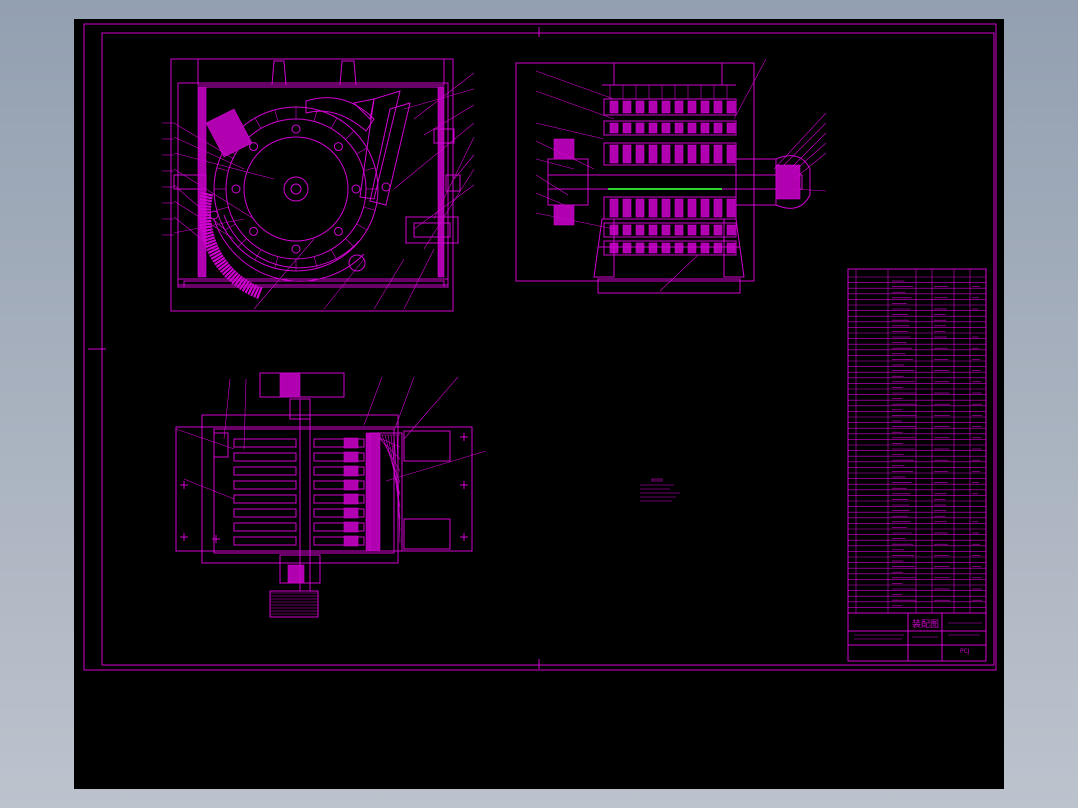 This screenshot has width=1078, height=808. What do you see at coordinates (318, 185) in the screenshot?
I see `front-section-view` at bounding box center [318, 185].